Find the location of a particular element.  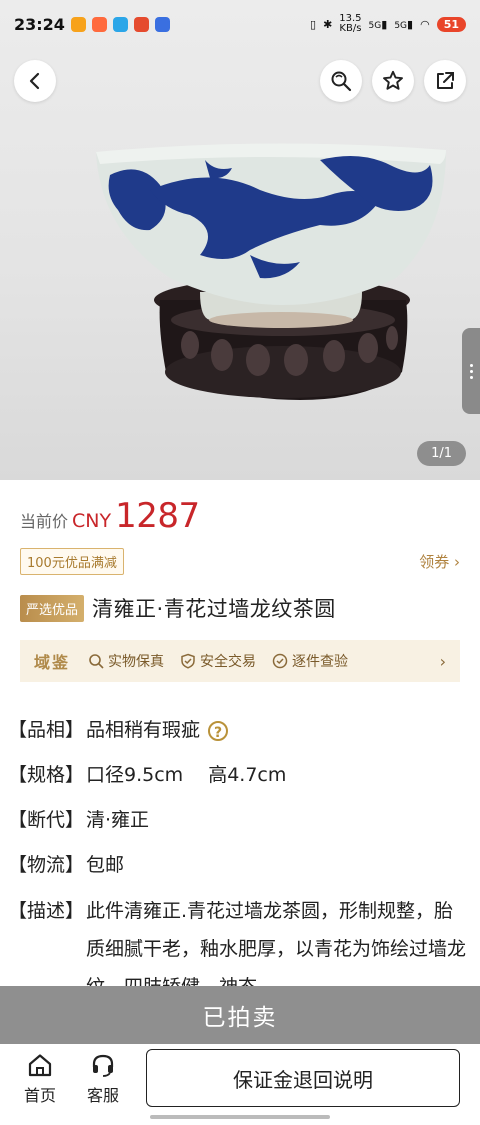

selected-badge: 严选优品 is located at coordinates (52, 608).